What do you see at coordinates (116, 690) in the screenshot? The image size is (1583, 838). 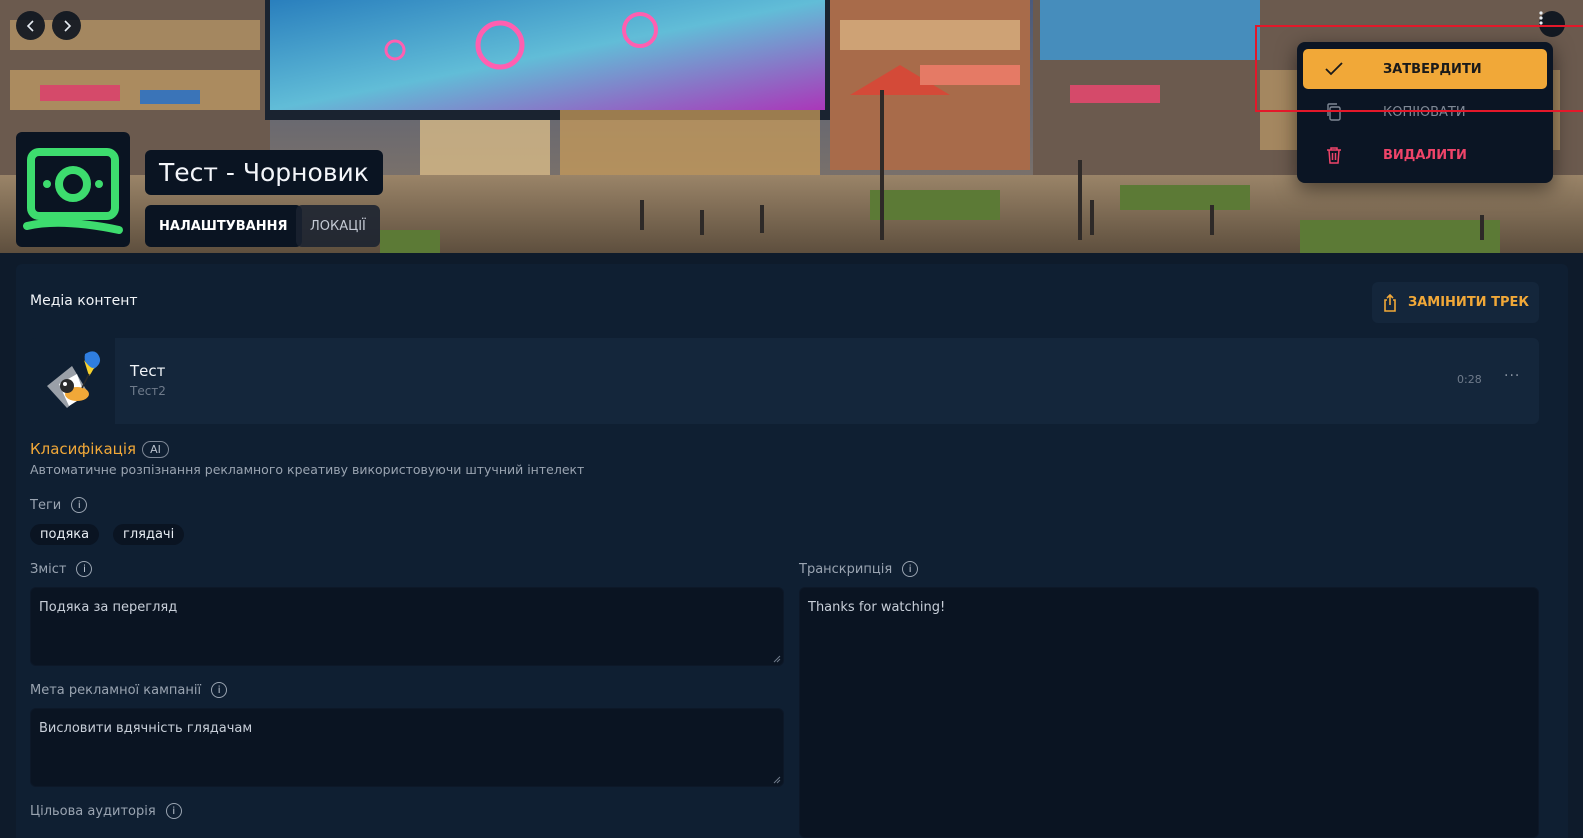 I see `campaign-goal-label-text: Мета рекламної кампанії` at bounding box center [116, 690].